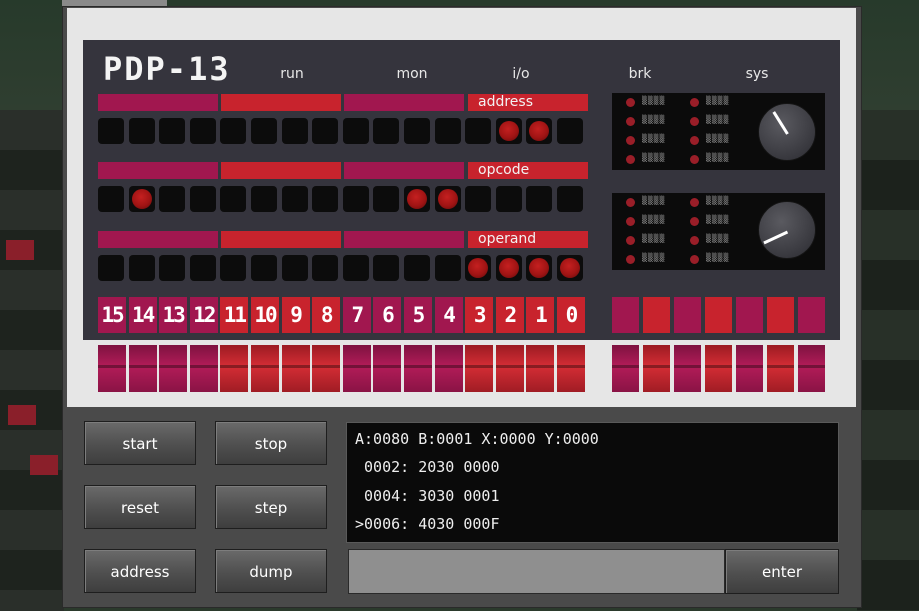  Describe the element at coordinates (326, 315) in the screenshot. I see `bit-label-8: 8` at that location.